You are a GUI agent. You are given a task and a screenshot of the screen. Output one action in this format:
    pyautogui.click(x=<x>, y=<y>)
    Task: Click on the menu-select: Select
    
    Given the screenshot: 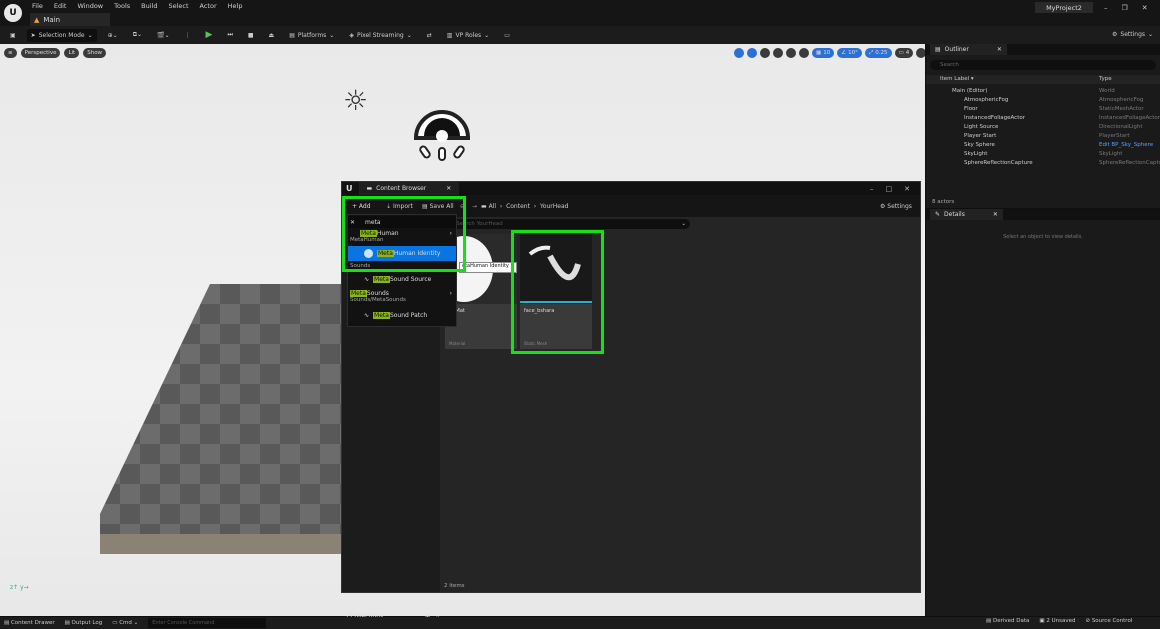 What is the action you would take?
    pyautogui.click(x=178, y=6)
    